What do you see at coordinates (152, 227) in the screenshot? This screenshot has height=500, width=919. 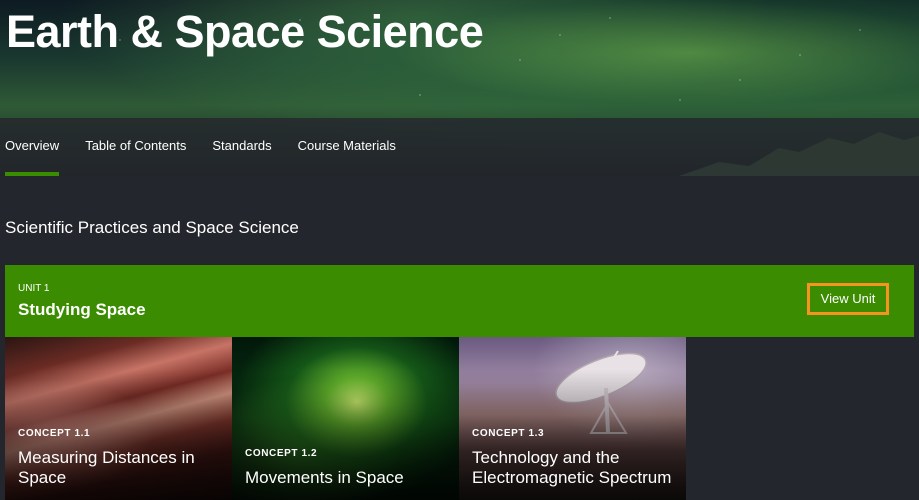 I see `section-title: Scientific Practices and Space Science` at bounding box center [152, 227].